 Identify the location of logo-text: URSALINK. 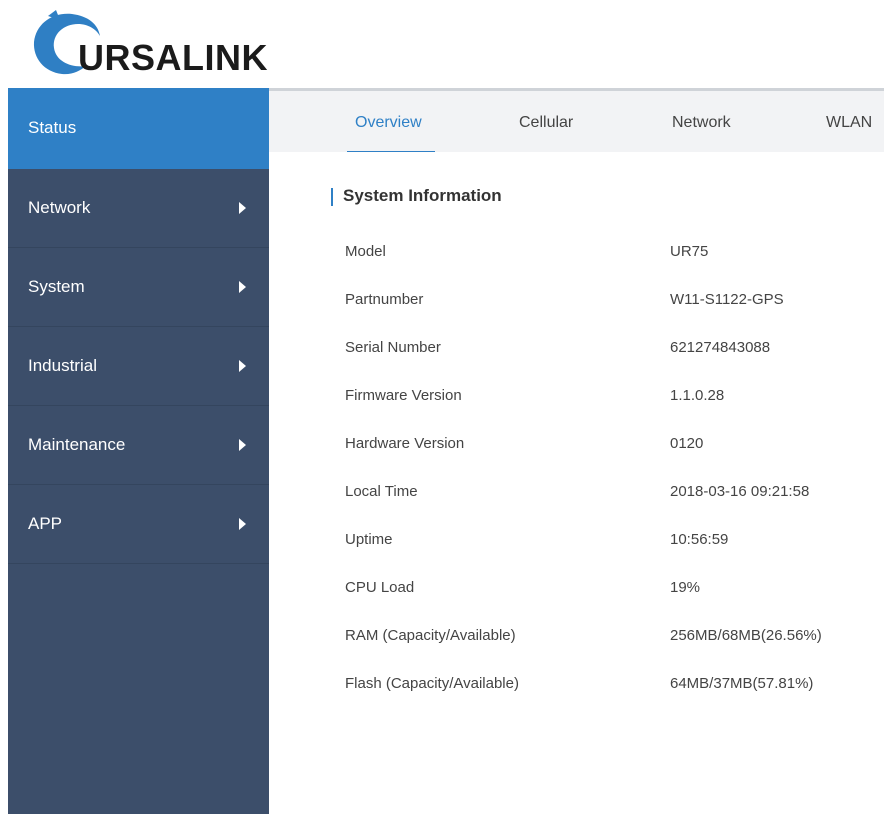
(173, 57).